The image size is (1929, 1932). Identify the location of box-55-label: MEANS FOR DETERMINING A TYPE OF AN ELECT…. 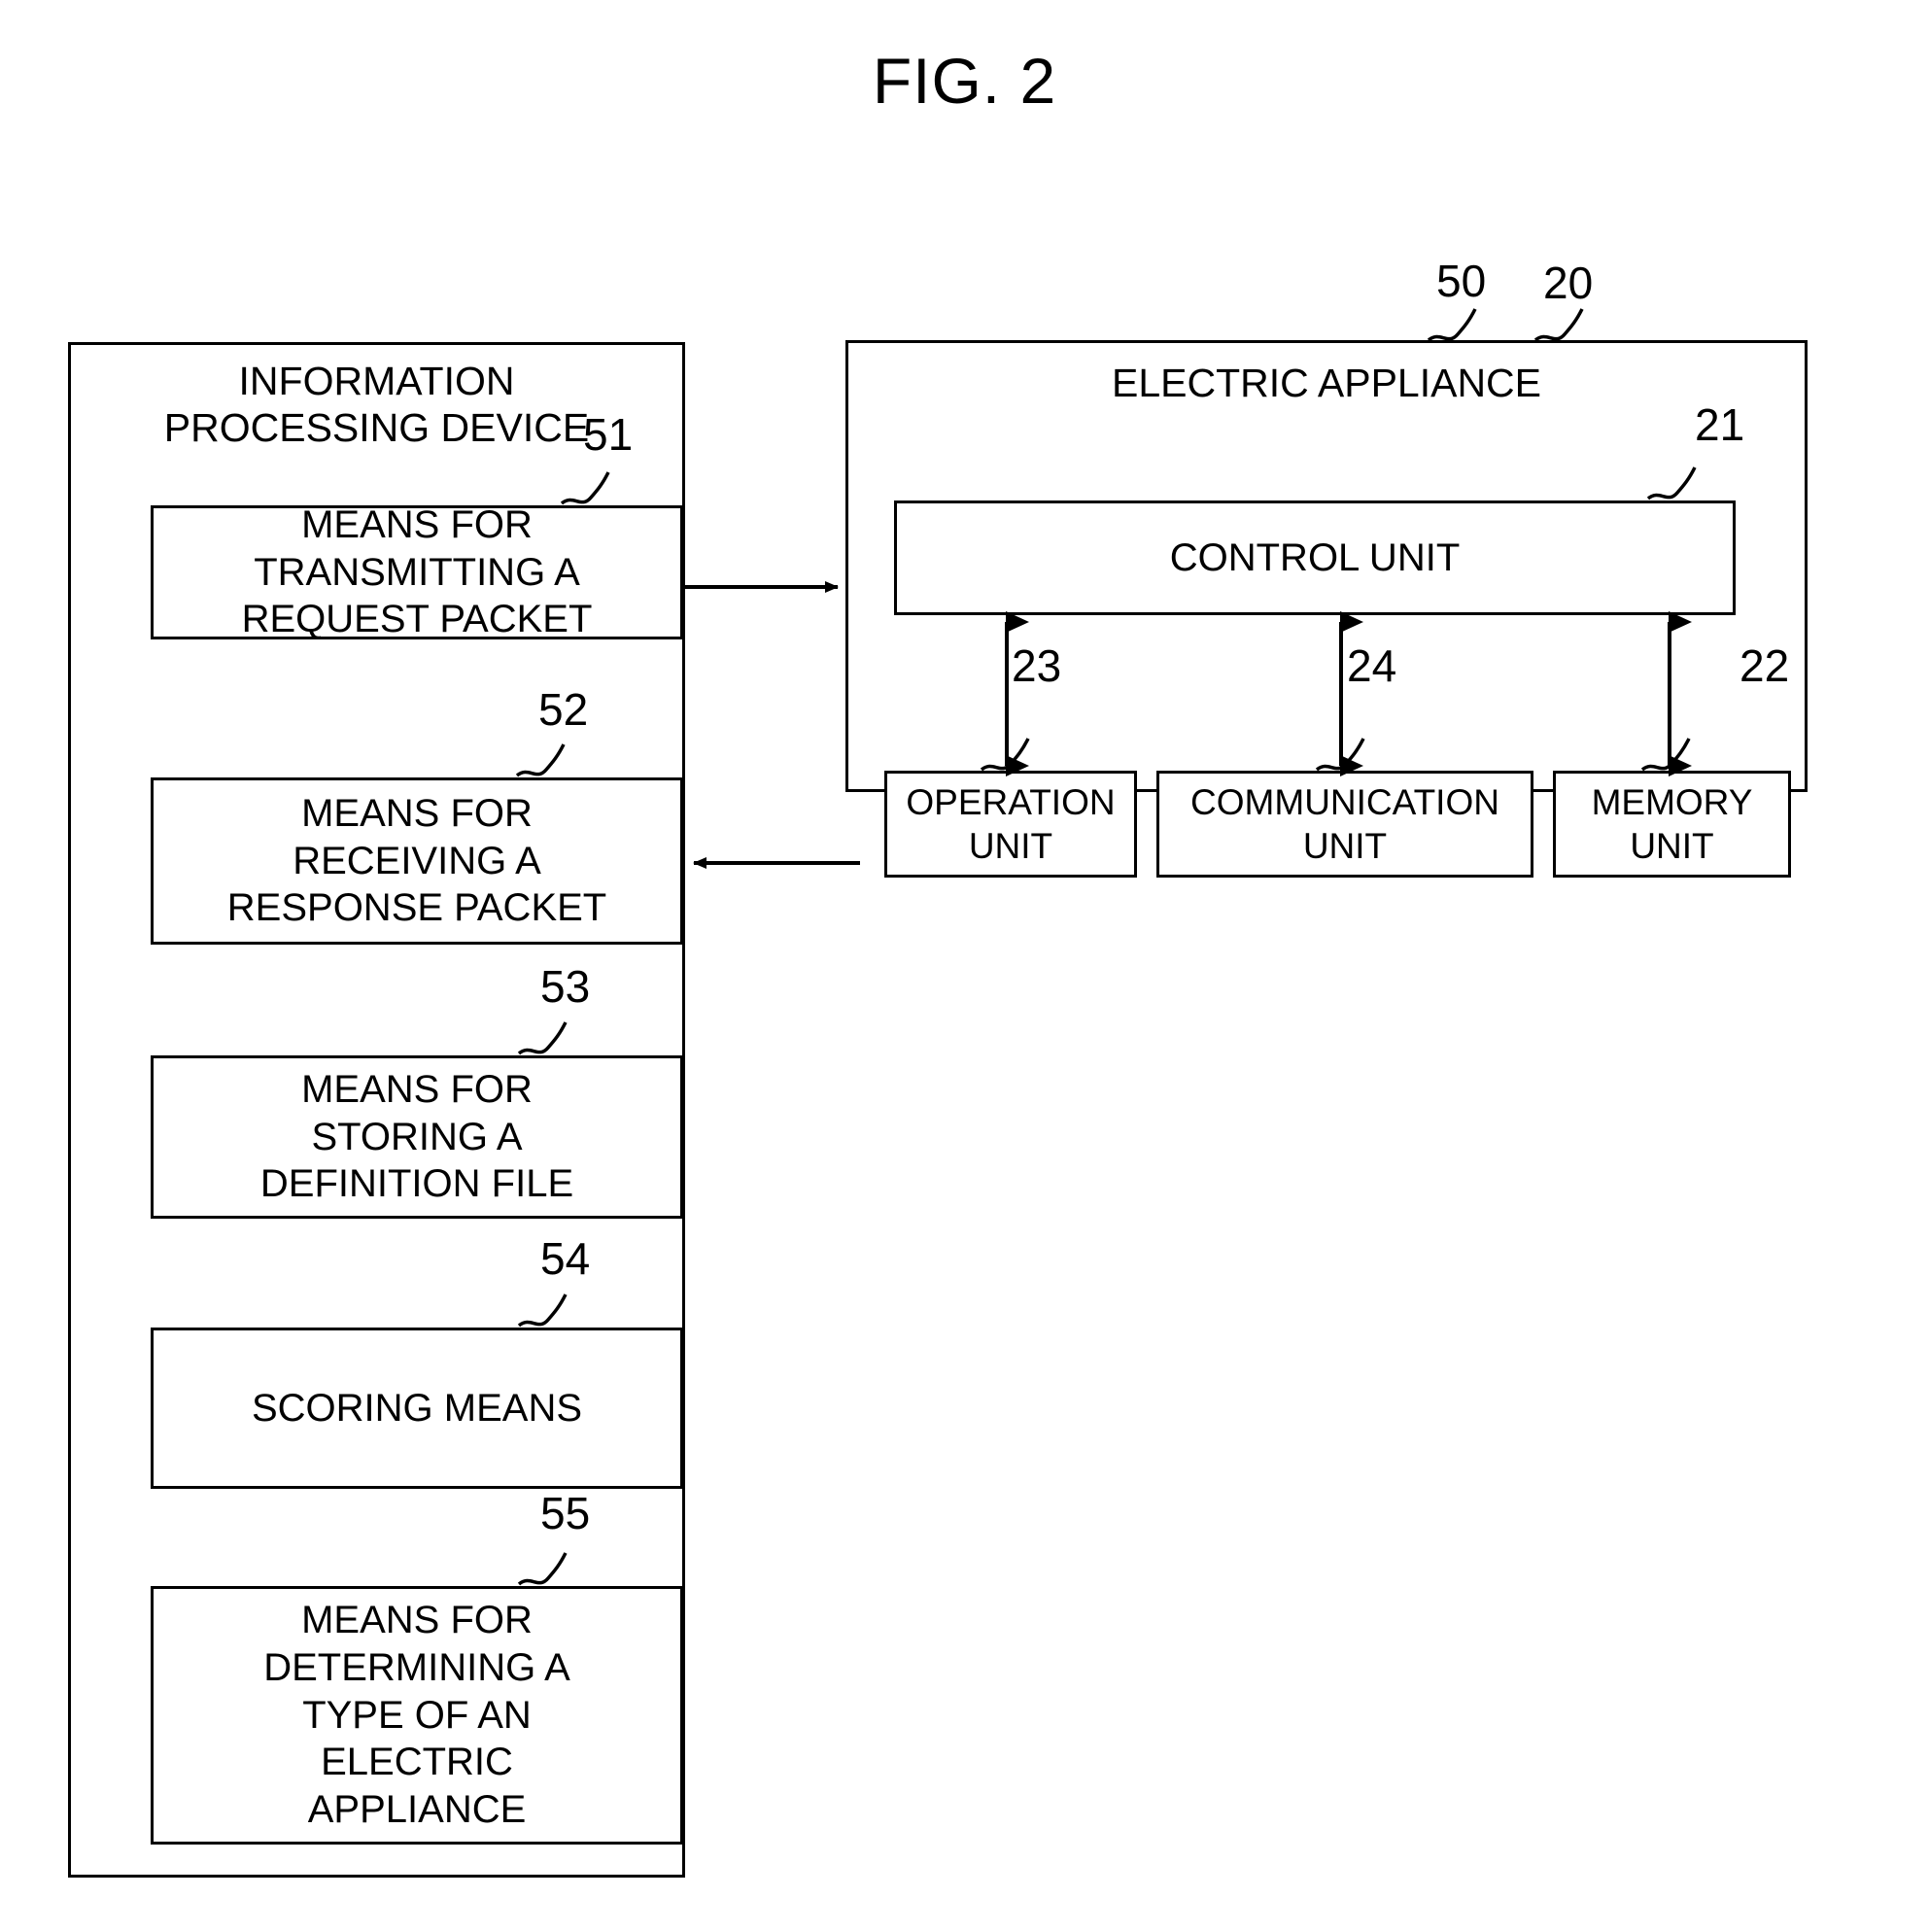
(416, 1715).